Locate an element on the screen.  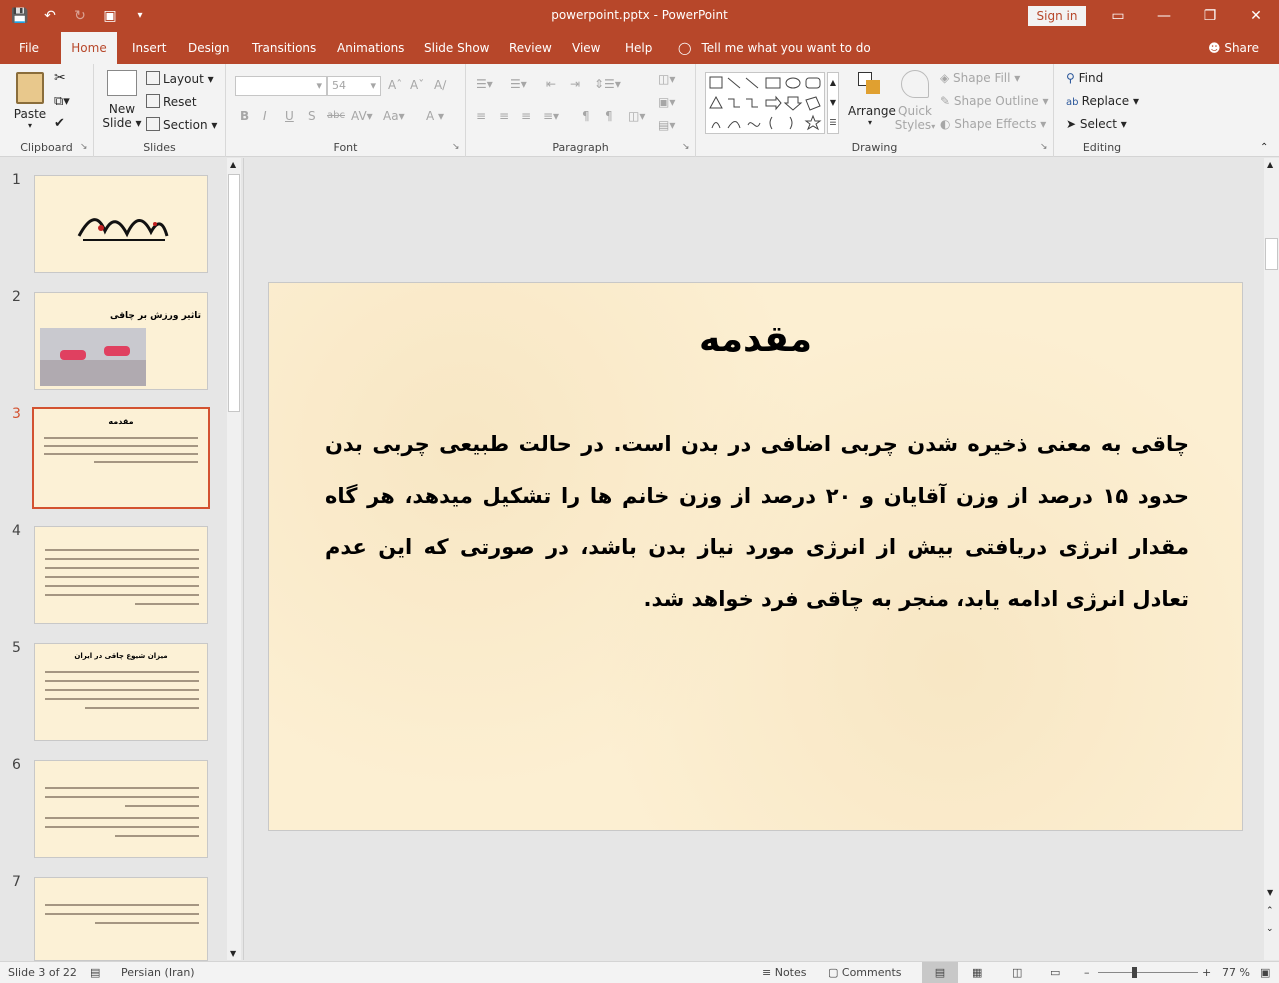
numbering-icon: ☰▾ is located at coordinates (518, 84).